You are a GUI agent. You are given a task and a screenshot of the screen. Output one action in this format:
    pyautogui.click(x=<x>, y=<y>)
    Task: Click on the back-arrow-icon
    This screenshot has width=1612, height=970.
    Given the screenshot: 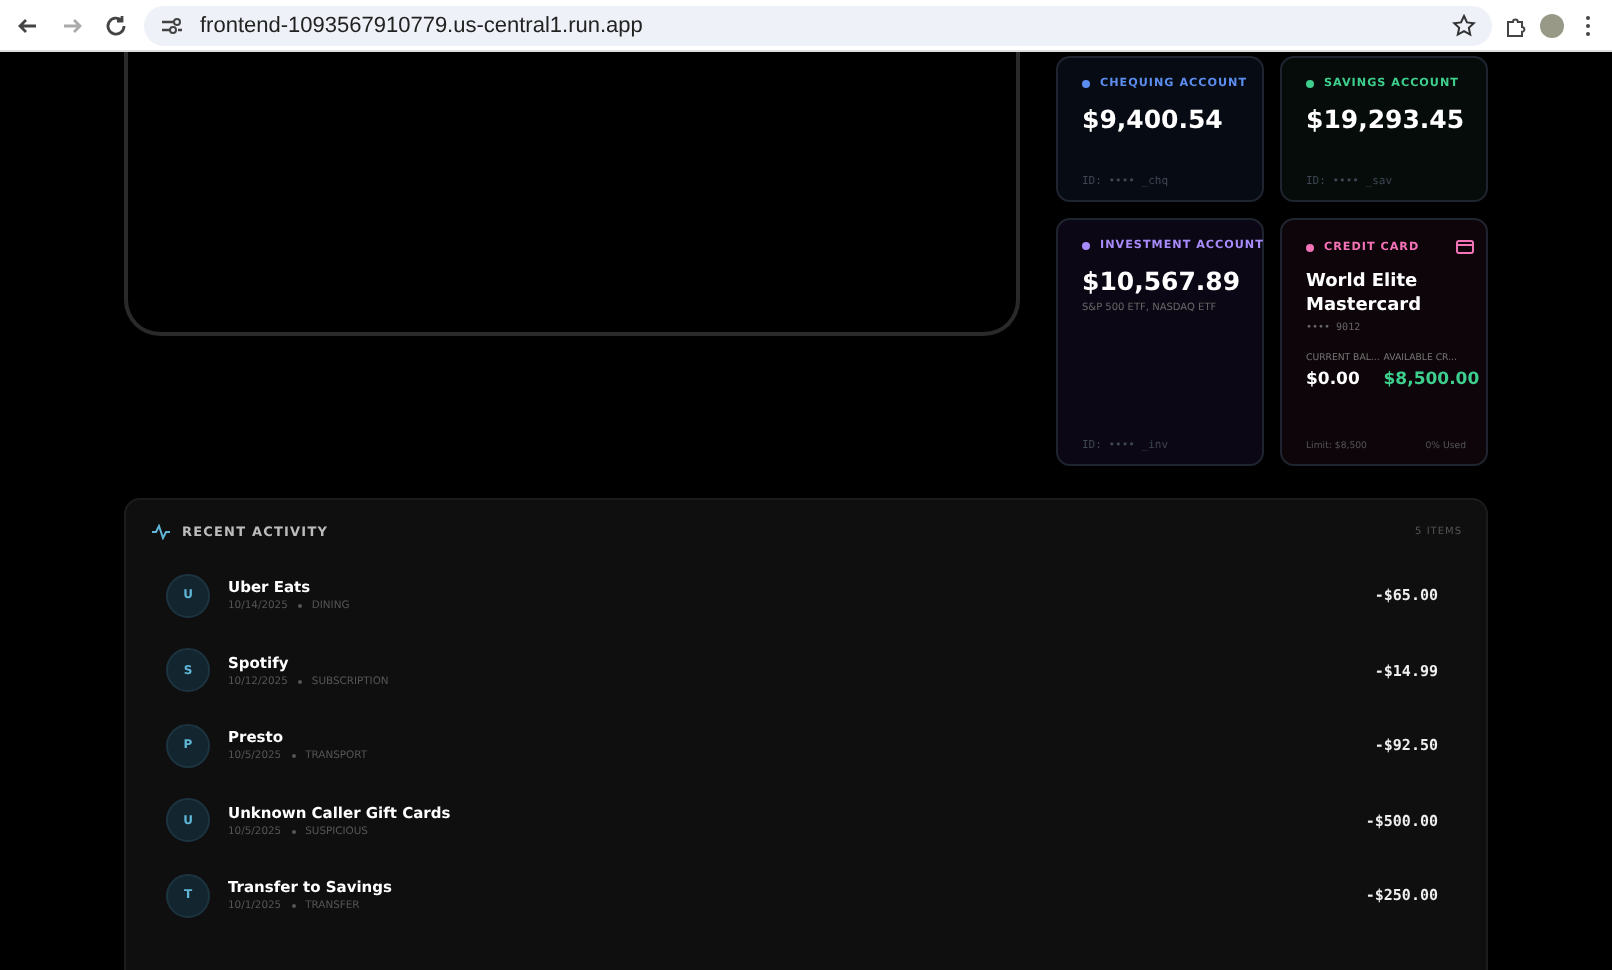 What is the action you would take?
    pyautogui.click(x=28, y=25)
    